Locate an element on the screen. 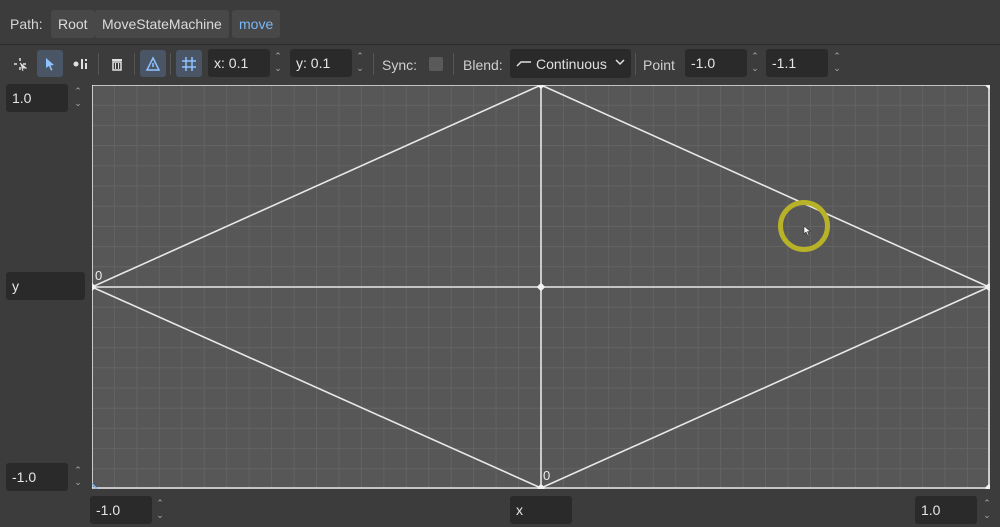 The height and width of the screenshot is (527, 1000). blend-triangles-button is located at coordinates (153, 63).